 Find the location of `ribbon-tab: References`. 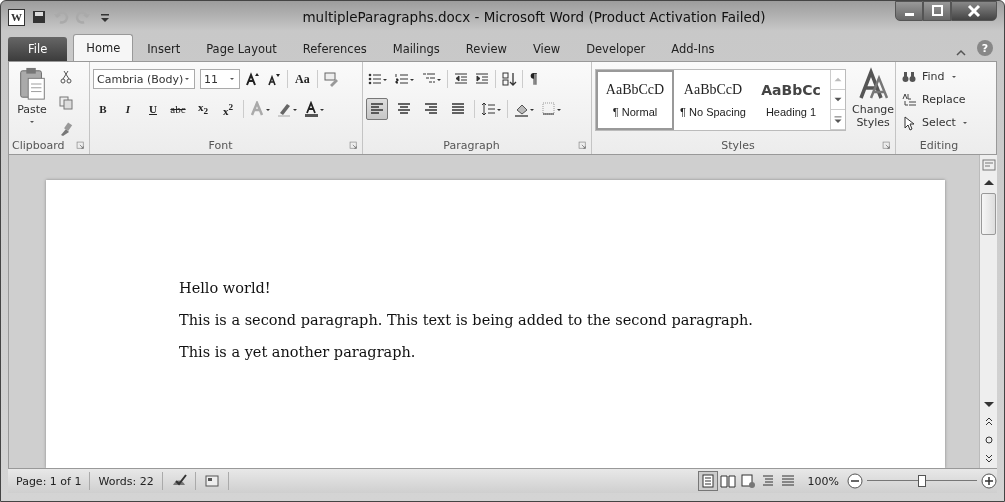

ribbon-tab: References is located at coordinates (334, 49).